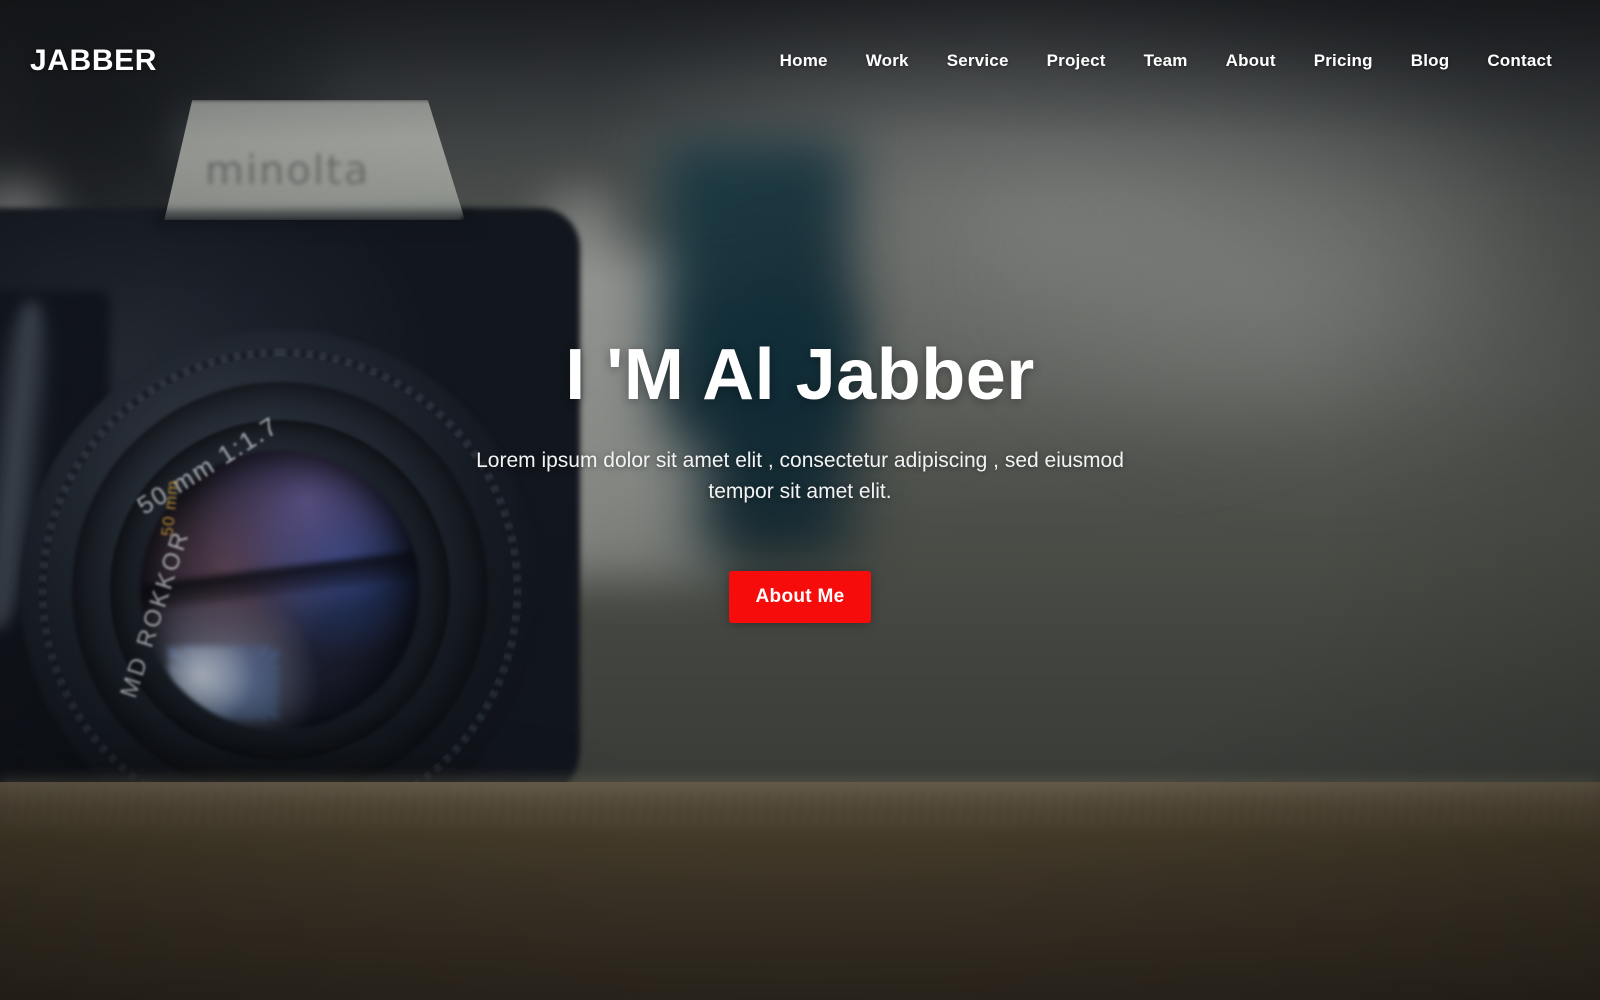  What do you see at coordinates (1430, 61) in the screenshot?
I see `nav-item-blog: Blog` at bounding box center [1430, 61].